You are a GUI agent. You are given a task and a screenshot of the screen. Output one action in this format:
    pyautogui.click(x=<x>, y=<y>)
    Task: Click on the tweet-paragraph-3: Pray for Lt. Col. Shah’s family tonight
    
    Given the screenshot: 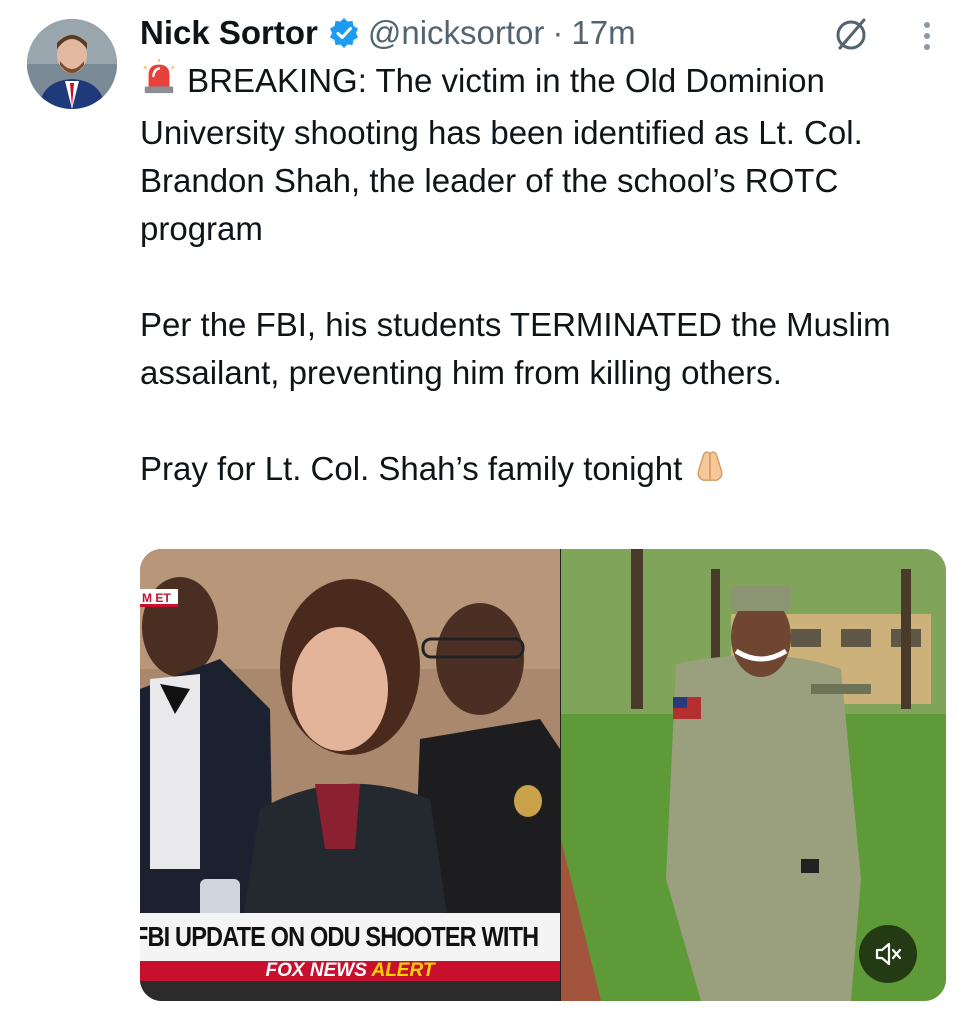 What is the action you would take?
    pyautogui.click(x=411, y=468)
    